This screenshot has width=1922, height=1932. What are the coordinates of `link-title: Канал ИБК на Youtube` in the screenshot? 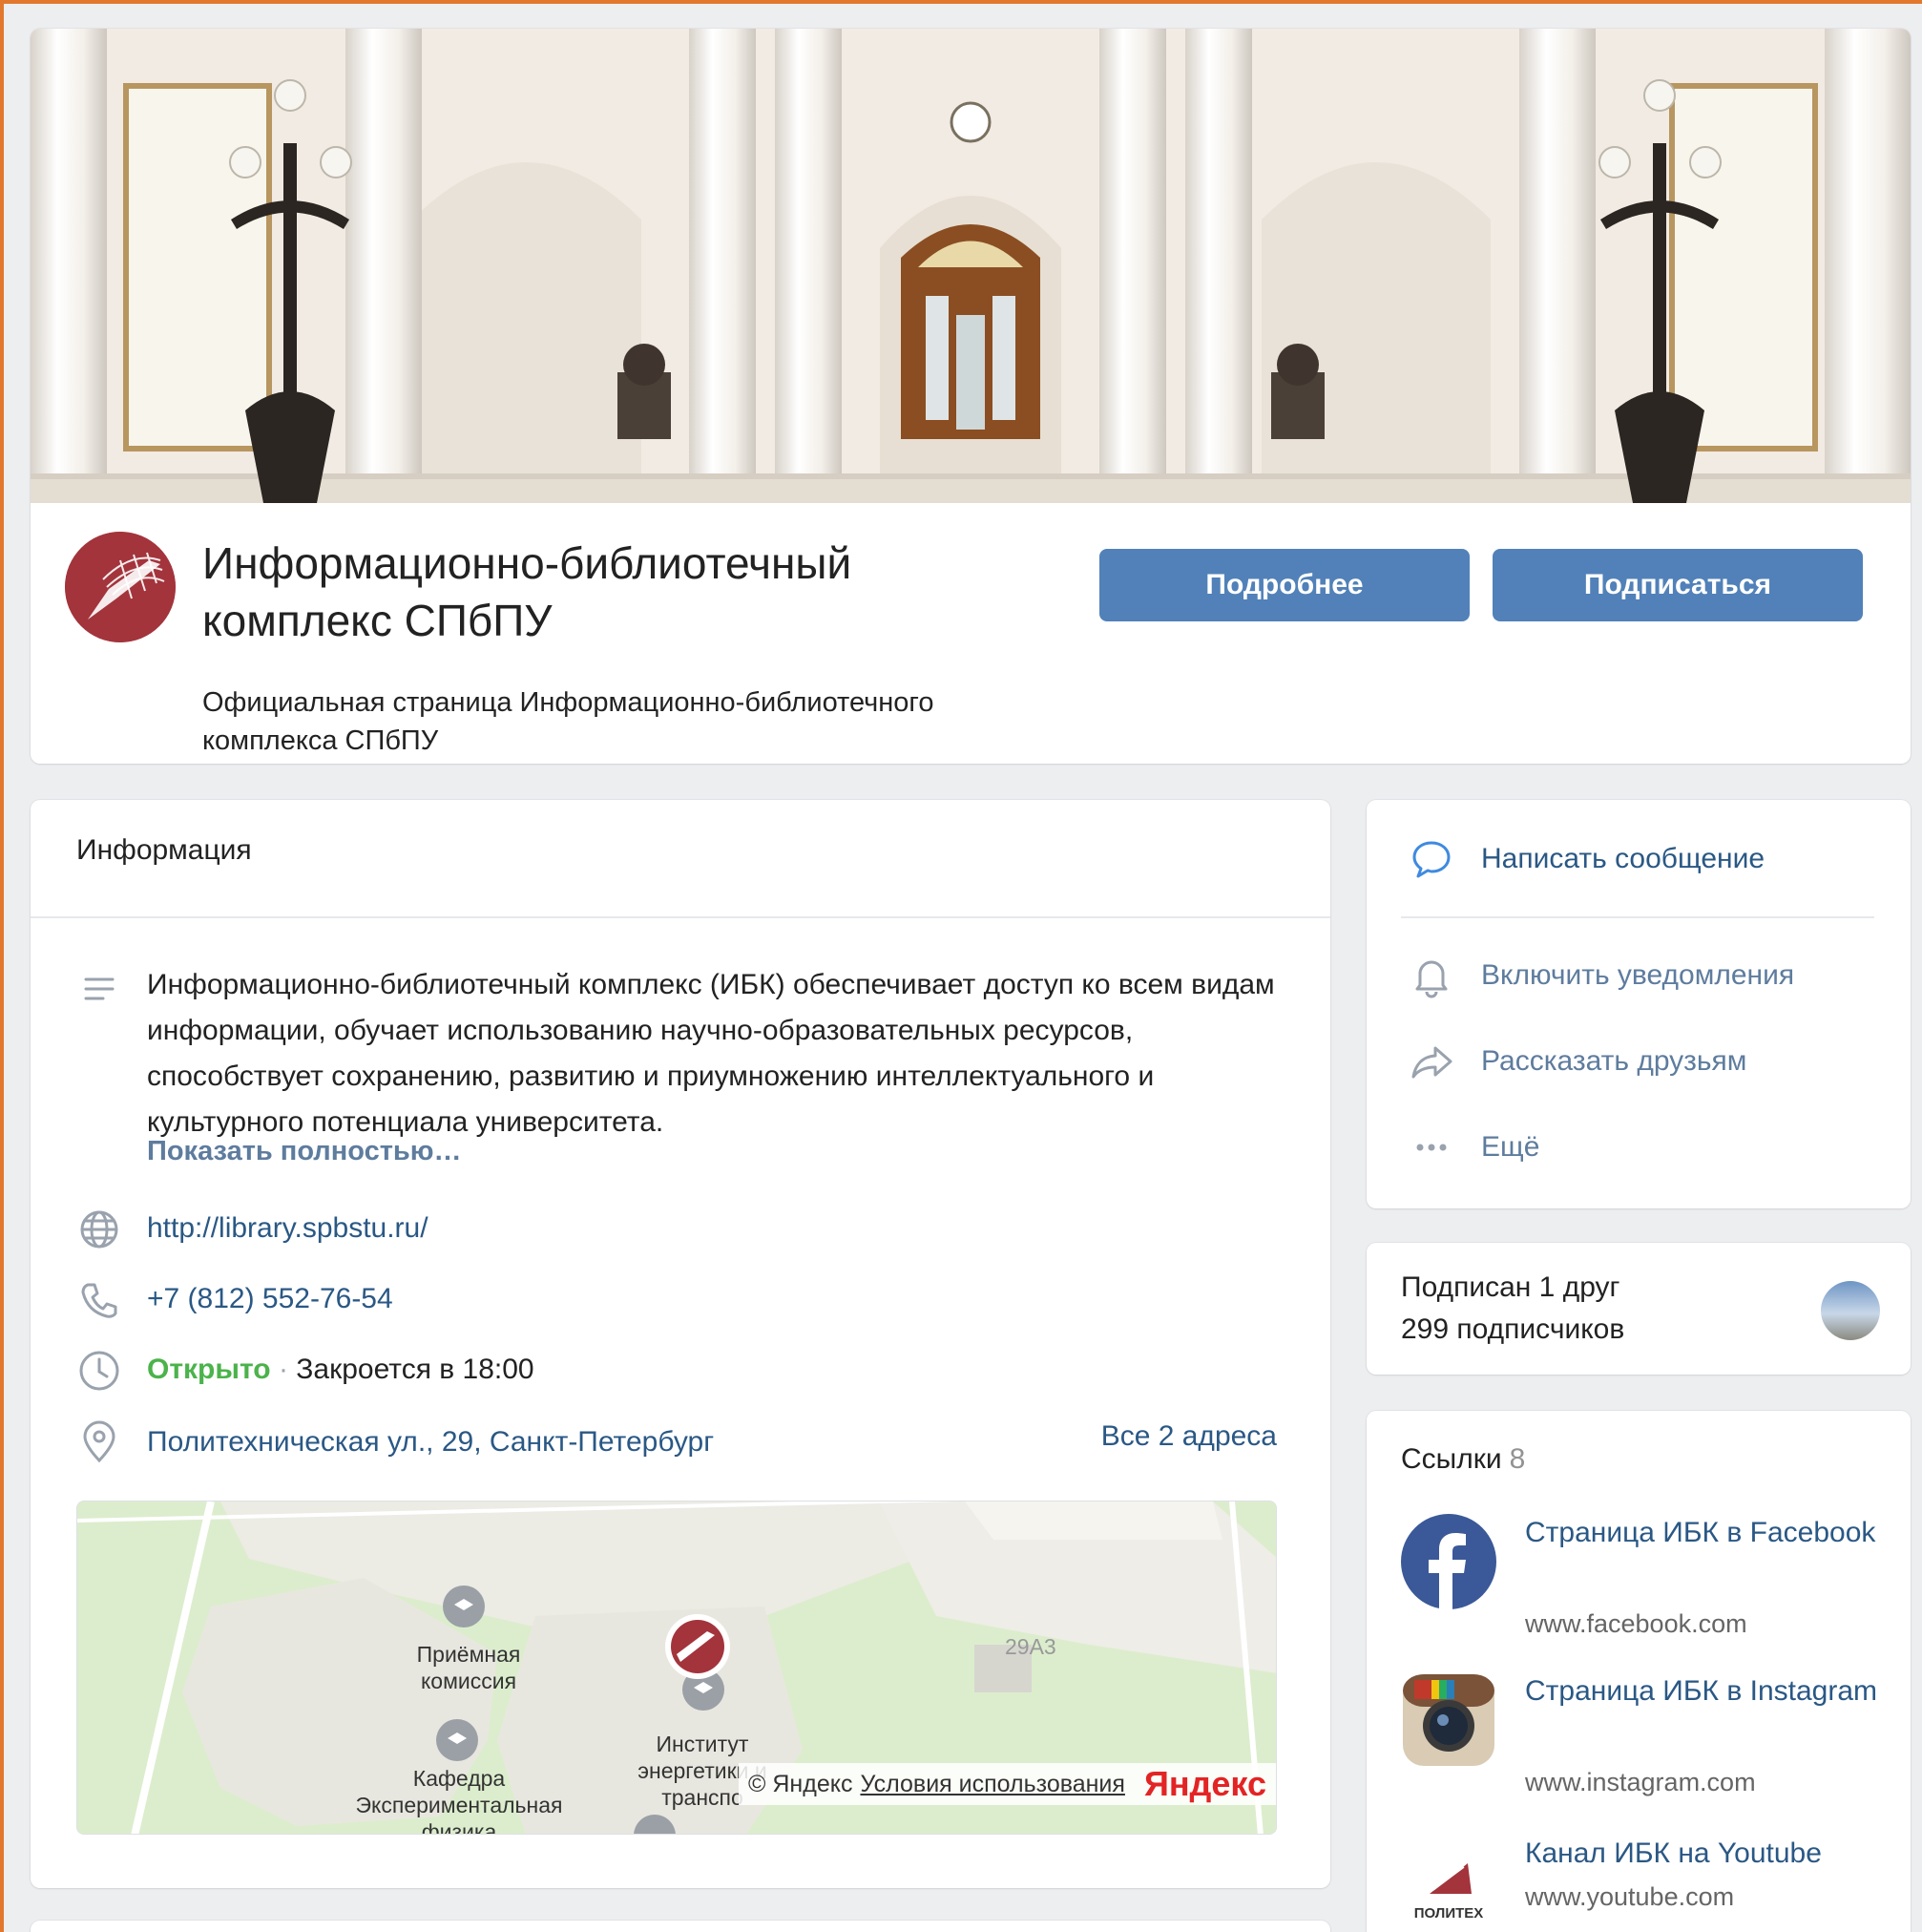 It's located at (1707, 1854).